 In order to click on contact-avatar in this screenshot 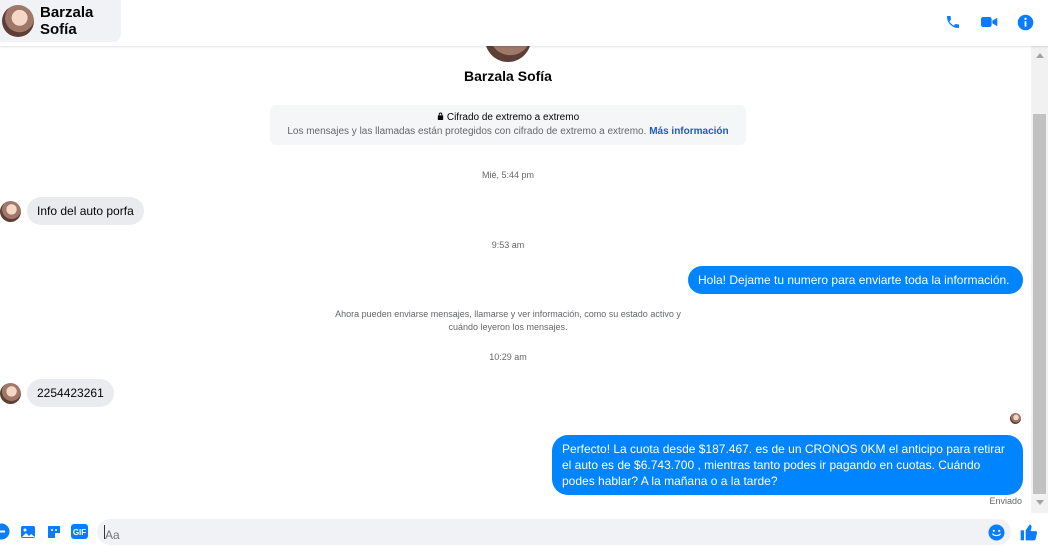, I will do `click(18, 21)`.